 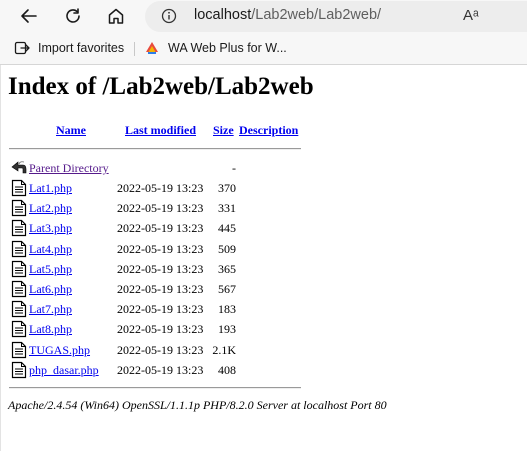 What do you see at coordinates (268, 130) in the screenshot?
I see `column-header-description: Description` at bounding box center [268, 130].